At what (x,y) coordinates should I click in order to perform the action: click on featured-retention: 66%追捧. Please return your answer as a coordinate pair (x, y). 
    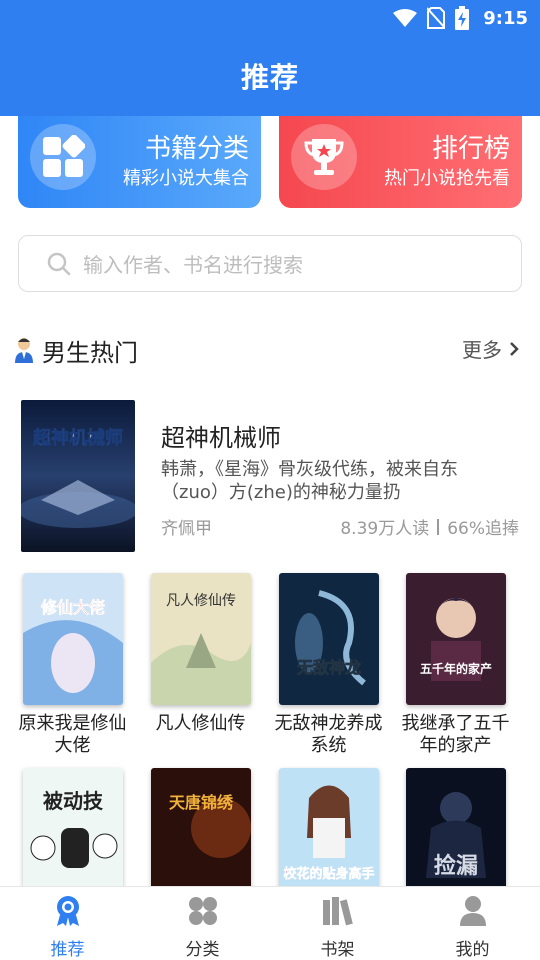
    Looking at the image, I should click on (483, 529).